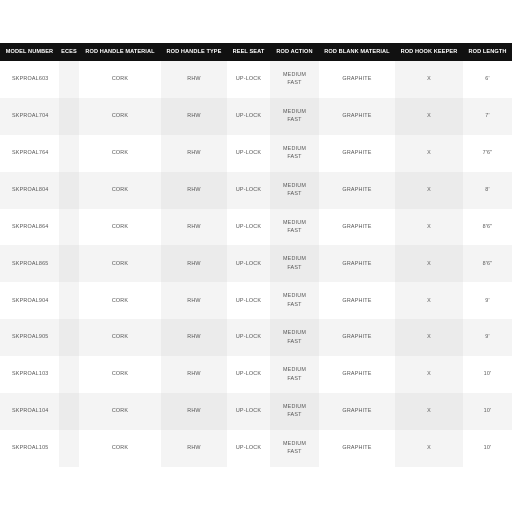 Image resolution: width=512 pixels, height=512 pixels. Describe the element at coordinates (29, 448) in the screenshot. I see `model-number-cell: SKPROAL105` at that location.